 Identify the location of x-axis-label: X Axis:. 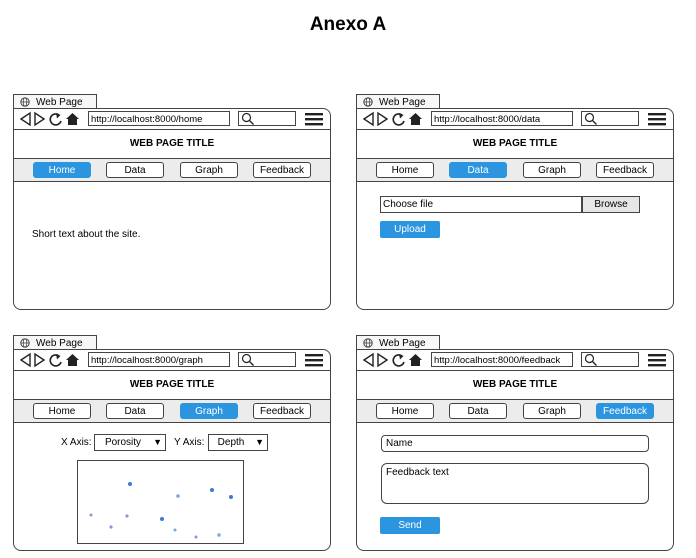
(76, 442).